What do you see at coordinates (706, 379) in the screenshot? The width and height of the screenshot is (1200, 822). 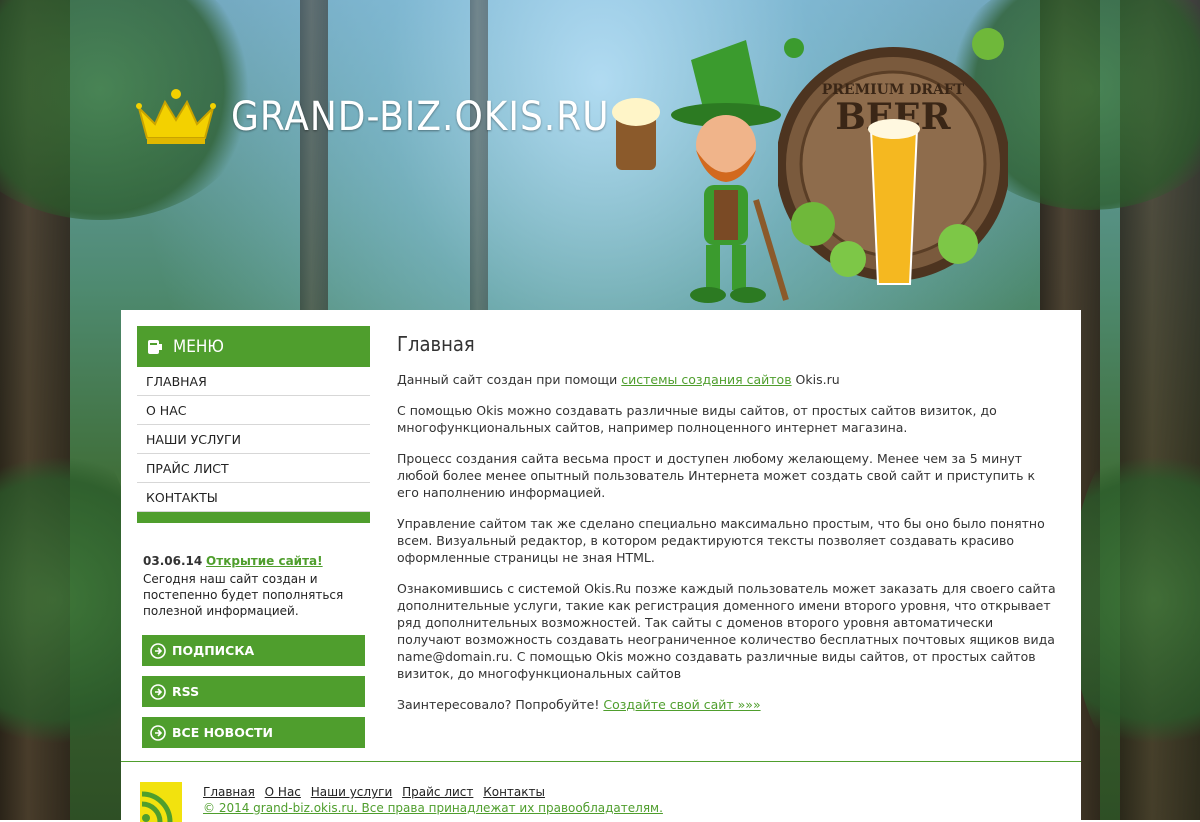 I see `site-builder-link: системы создания сайтов` at bounding box center [706, 379].